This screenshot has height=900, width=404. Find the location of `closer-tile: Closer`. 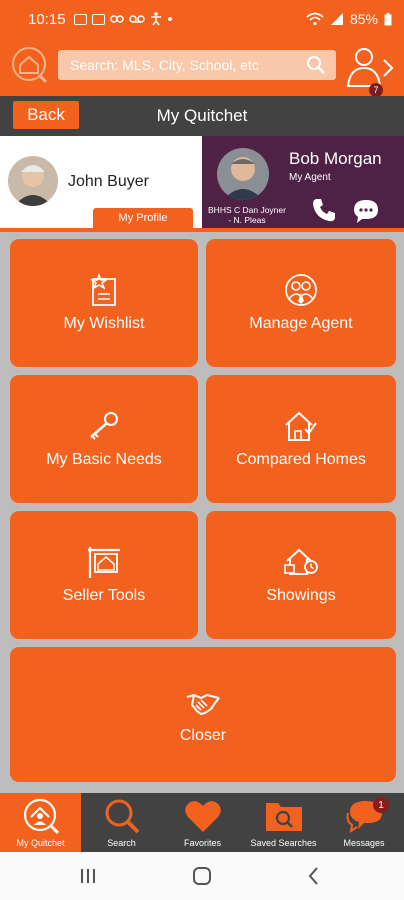

closer-tile: Closer is located at coordinates (203, 714).